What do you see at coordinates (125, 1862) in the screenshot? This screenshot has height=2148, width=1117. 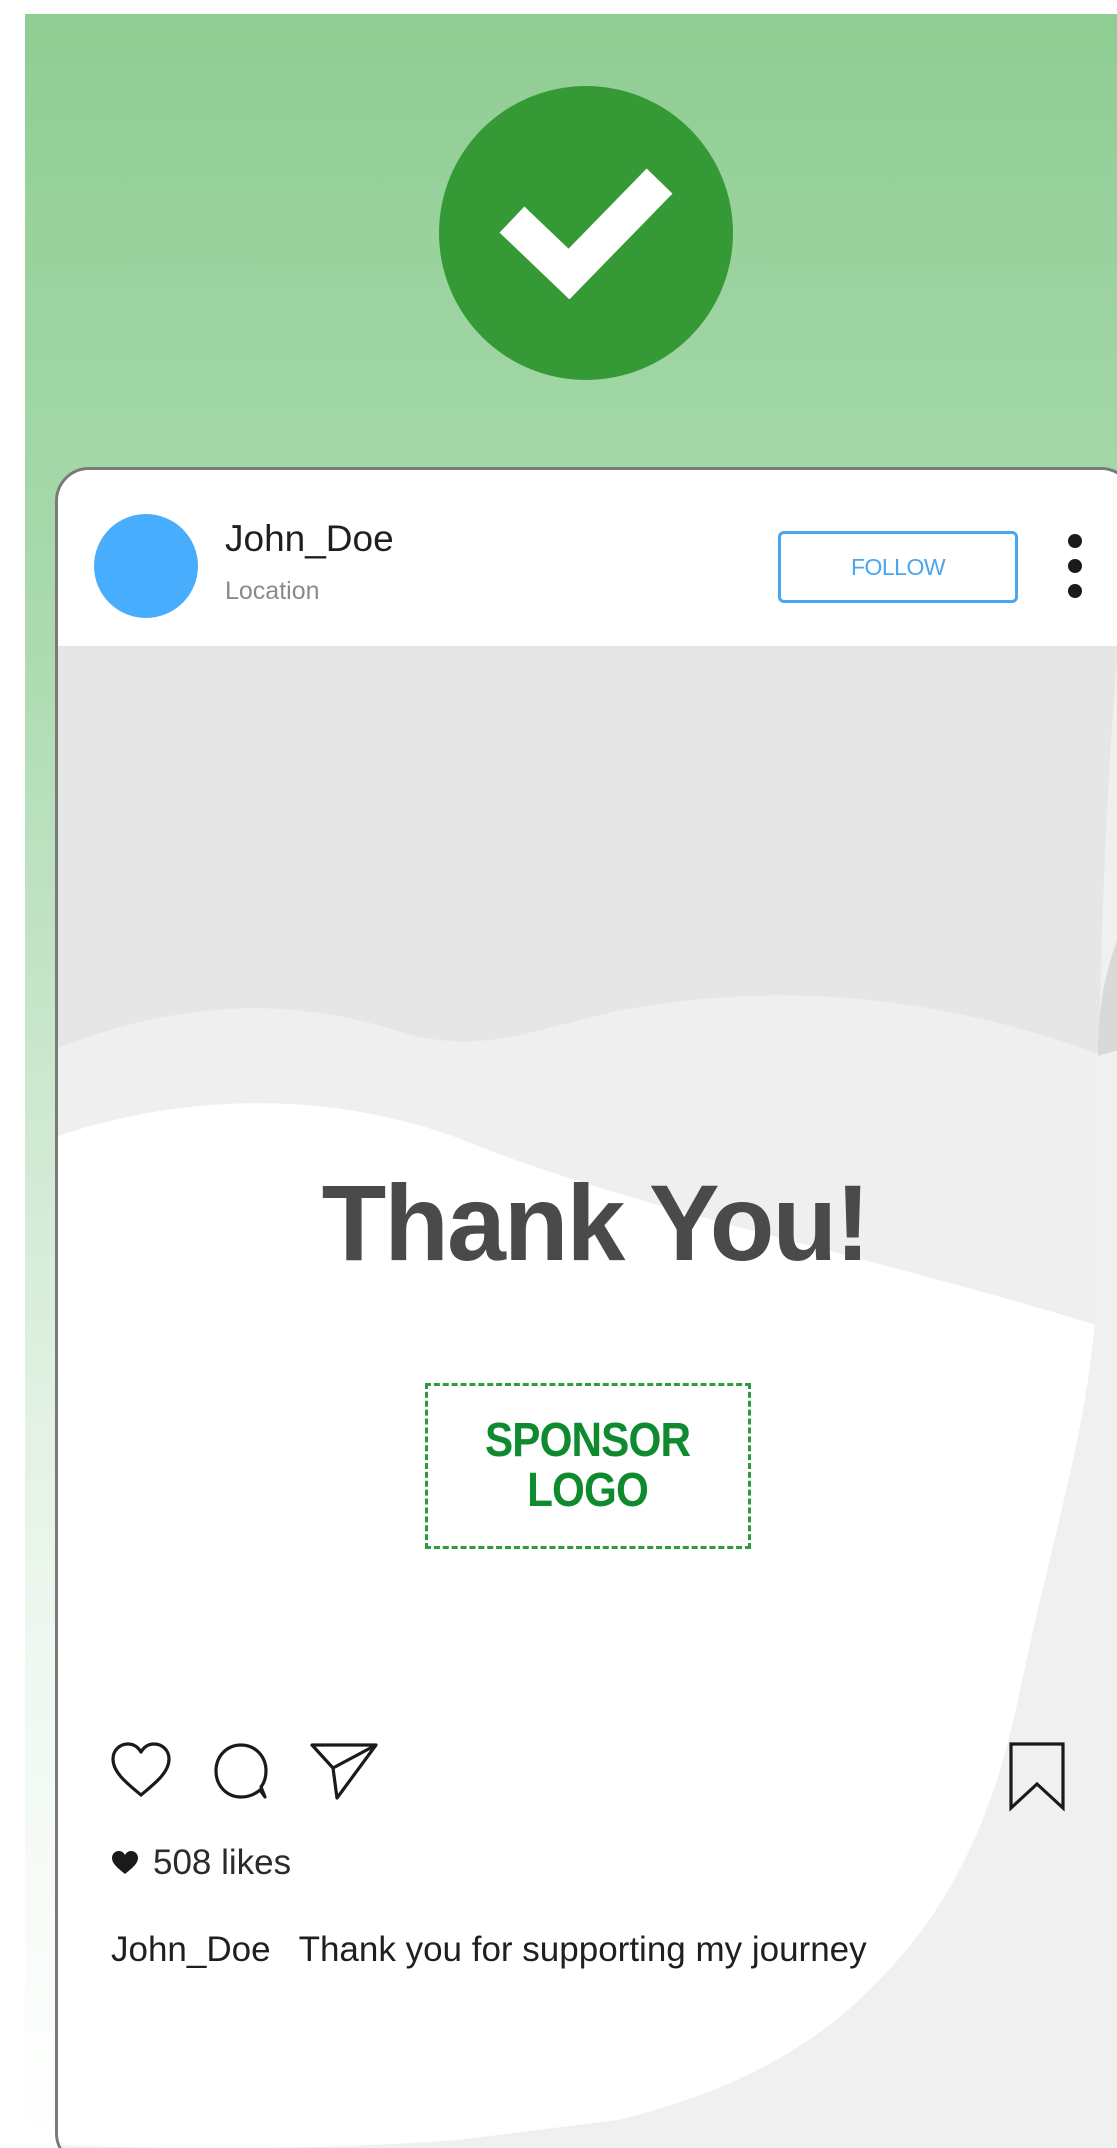 I see `heart-filled-icon` at bounding box center [125, 1862].